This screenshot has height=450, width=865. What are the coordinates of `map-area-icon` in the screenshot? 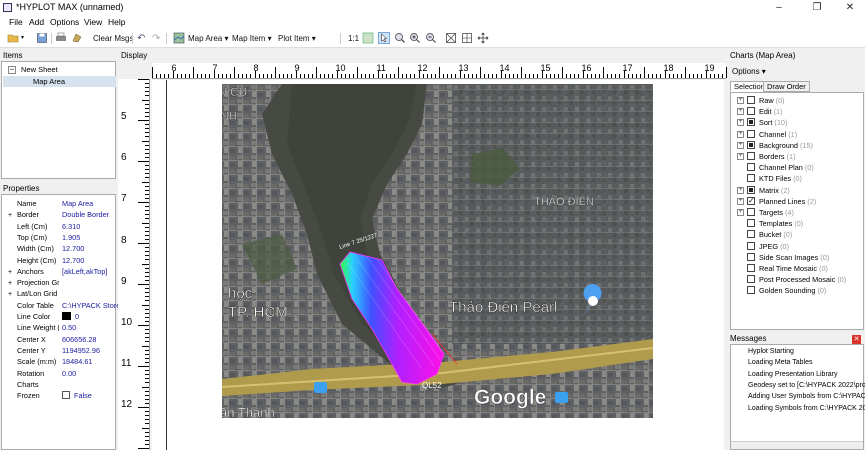 It's located at (179, 38).